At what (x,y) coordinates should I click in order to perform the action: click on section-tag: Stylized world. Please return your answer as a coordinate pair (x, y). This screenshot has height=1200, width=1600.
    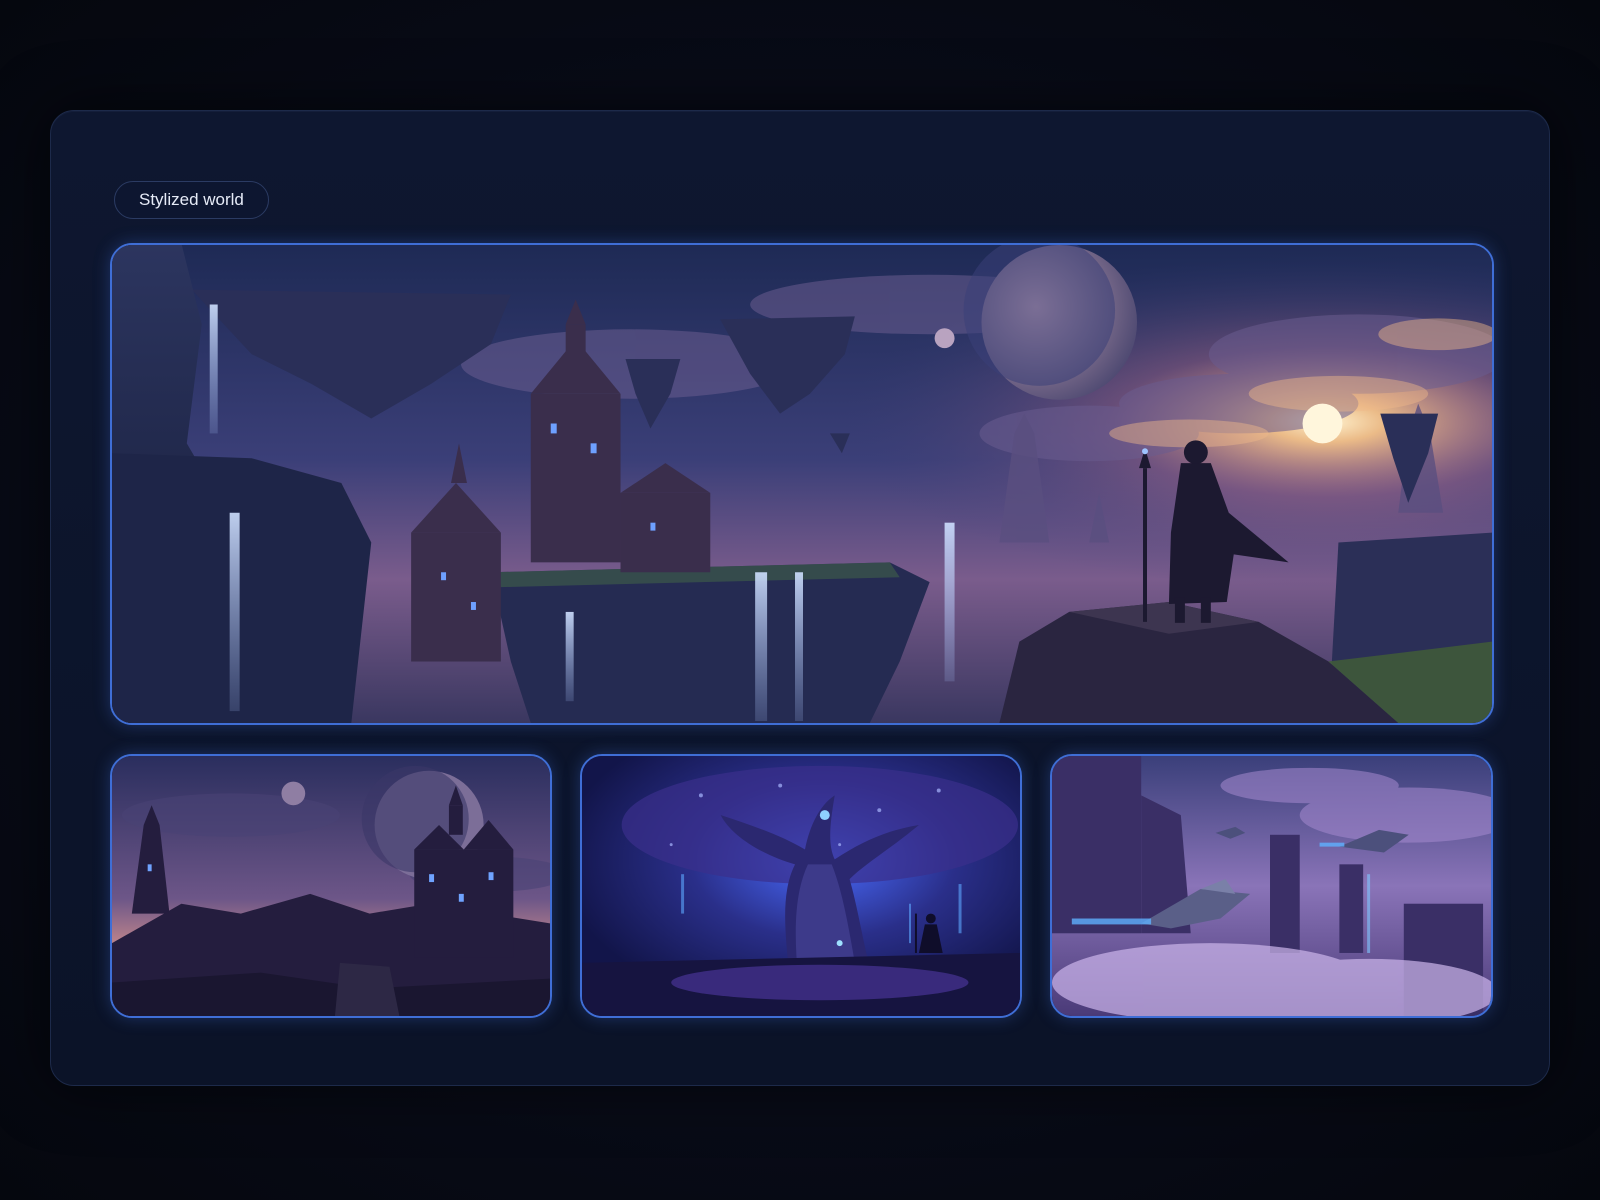
    Looking at the image, I should click on (191, 200).